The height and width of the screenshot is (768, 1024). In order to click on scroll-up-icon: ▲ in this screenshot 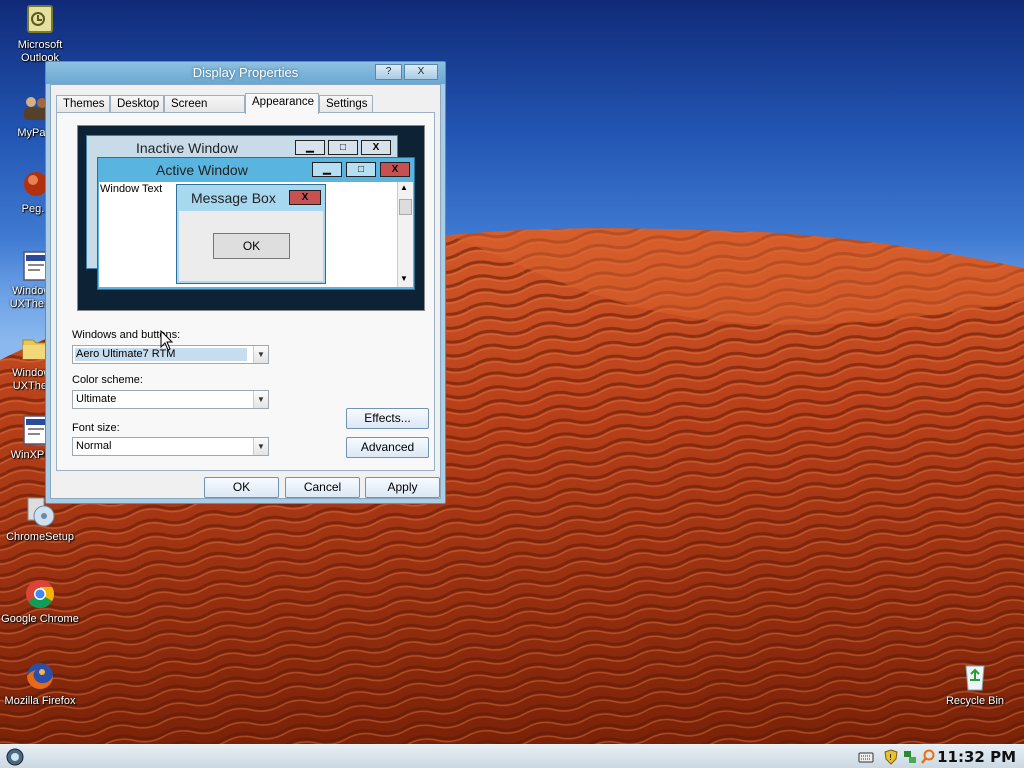, I will do `click(404, 187)`.